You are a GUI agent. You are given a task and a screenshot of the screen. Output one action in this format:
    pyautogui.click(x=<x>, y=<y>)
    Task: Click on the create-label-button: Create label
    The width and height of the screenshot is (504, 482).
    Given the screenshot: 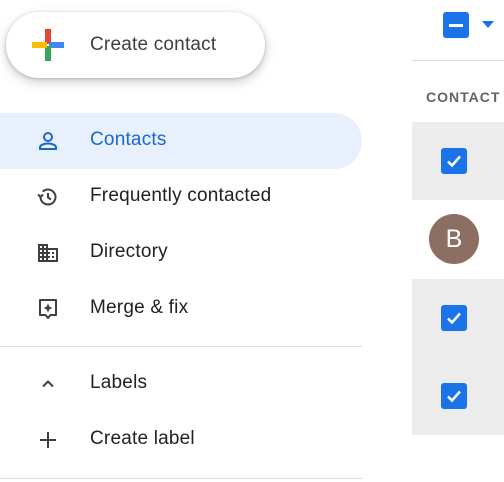 What is the action you would take?
    pyautogui.click(x=181, y=440)
    